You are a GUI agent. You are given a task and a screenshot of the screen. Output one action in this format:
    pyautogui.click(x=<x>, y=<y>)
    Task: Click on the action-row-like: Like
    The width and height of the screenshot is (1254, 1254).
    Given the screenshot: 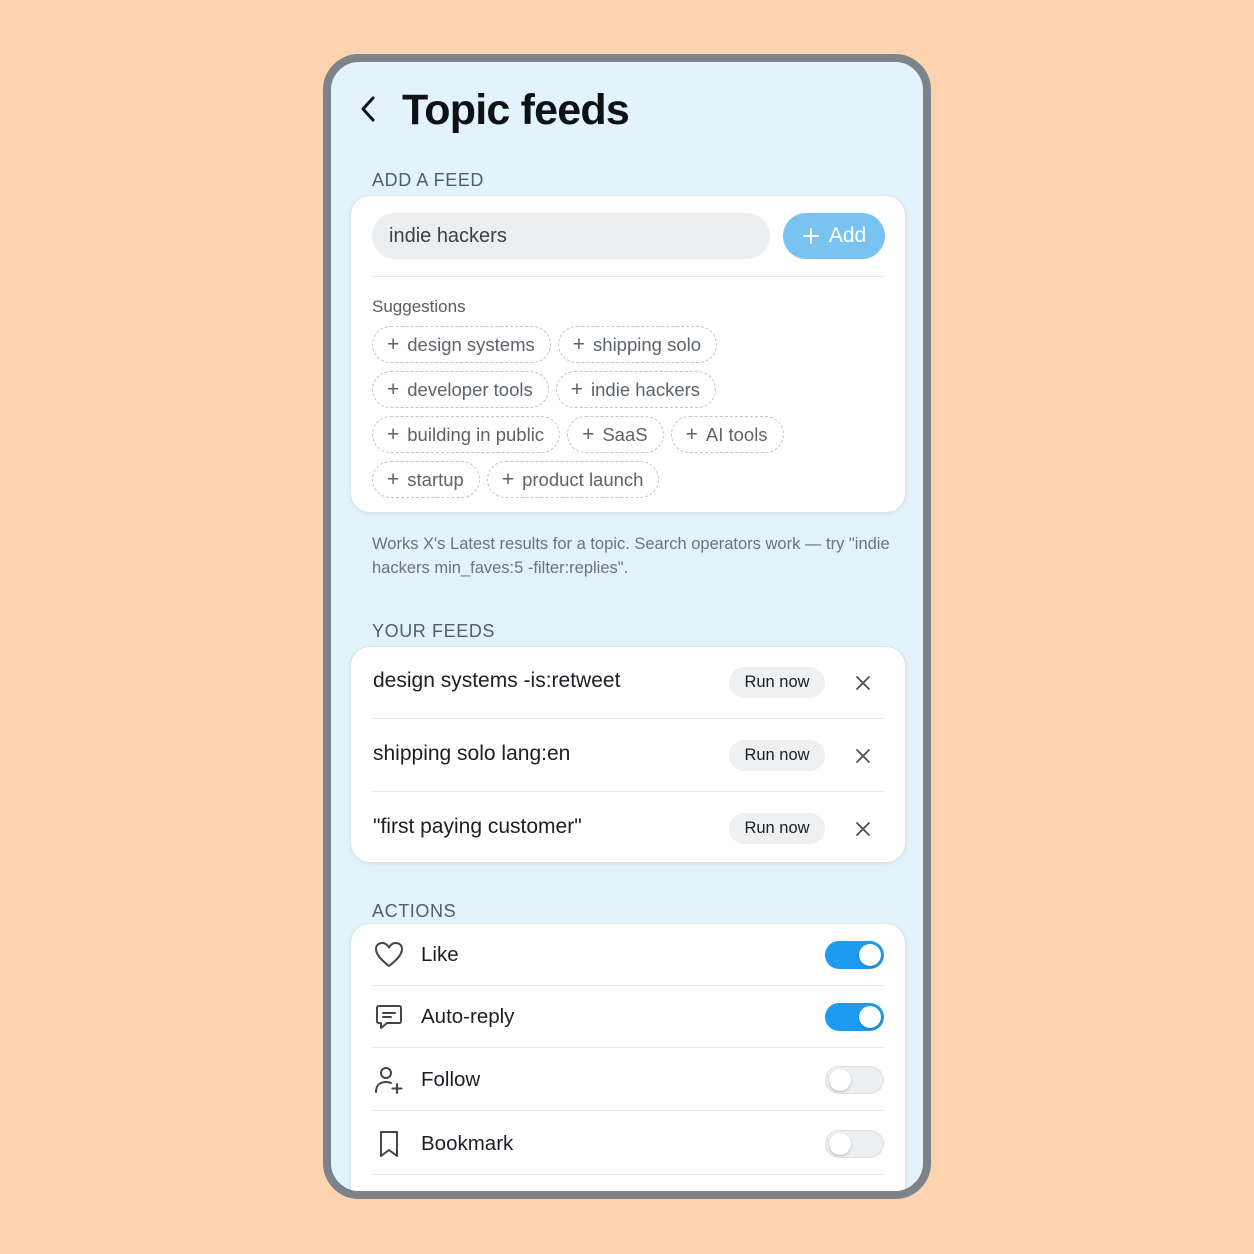 What is the action you would take?
    pyautogui.click(x=628, y=955)
    